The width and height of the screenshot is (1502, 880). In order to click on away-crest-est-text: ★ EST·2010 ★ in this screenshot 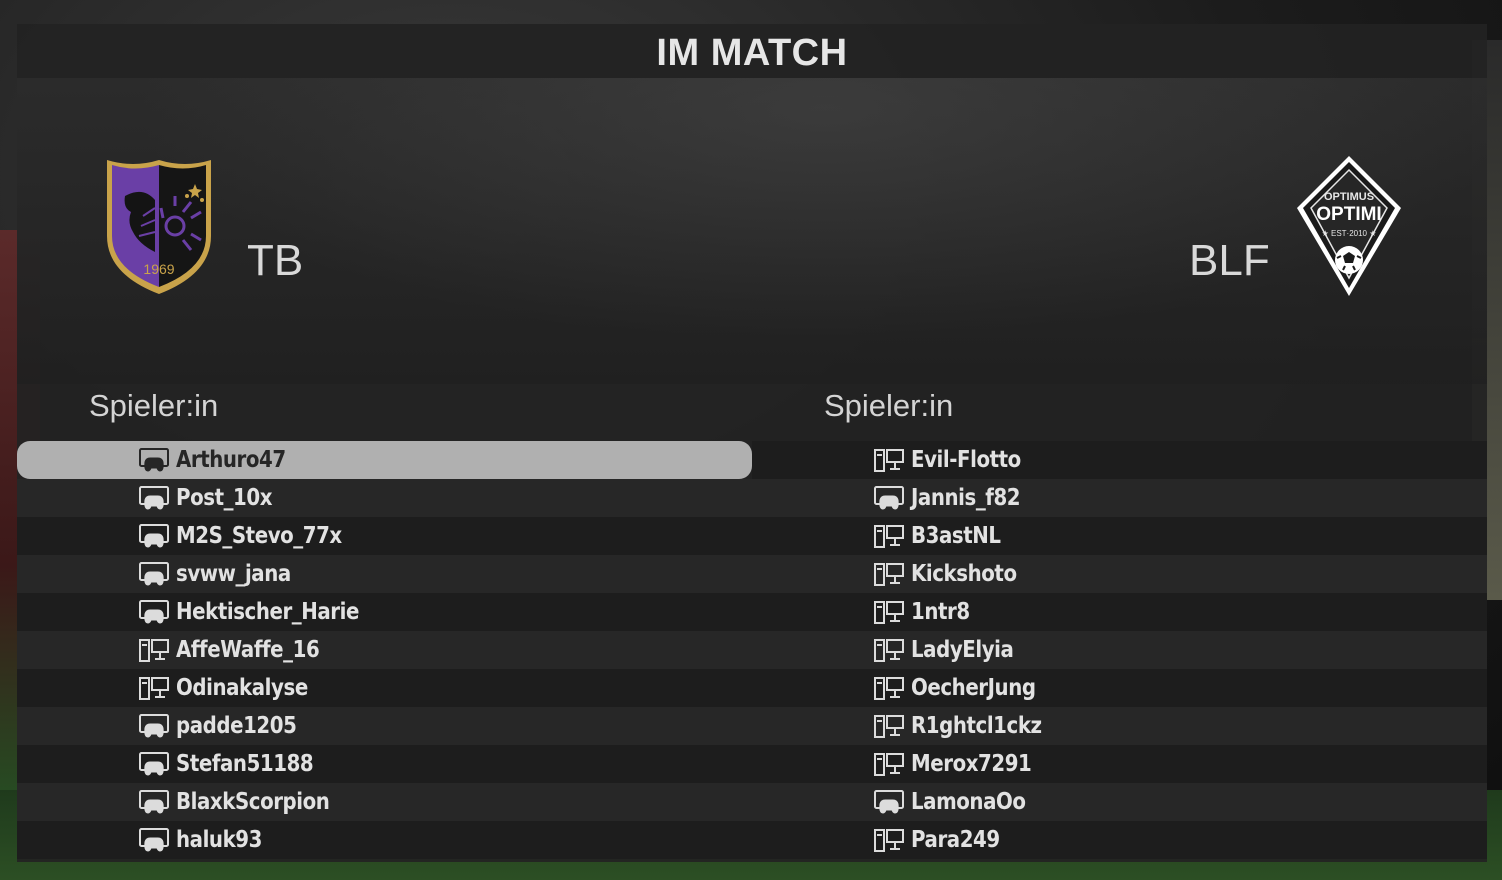, I will do `click(1349, 233)`.